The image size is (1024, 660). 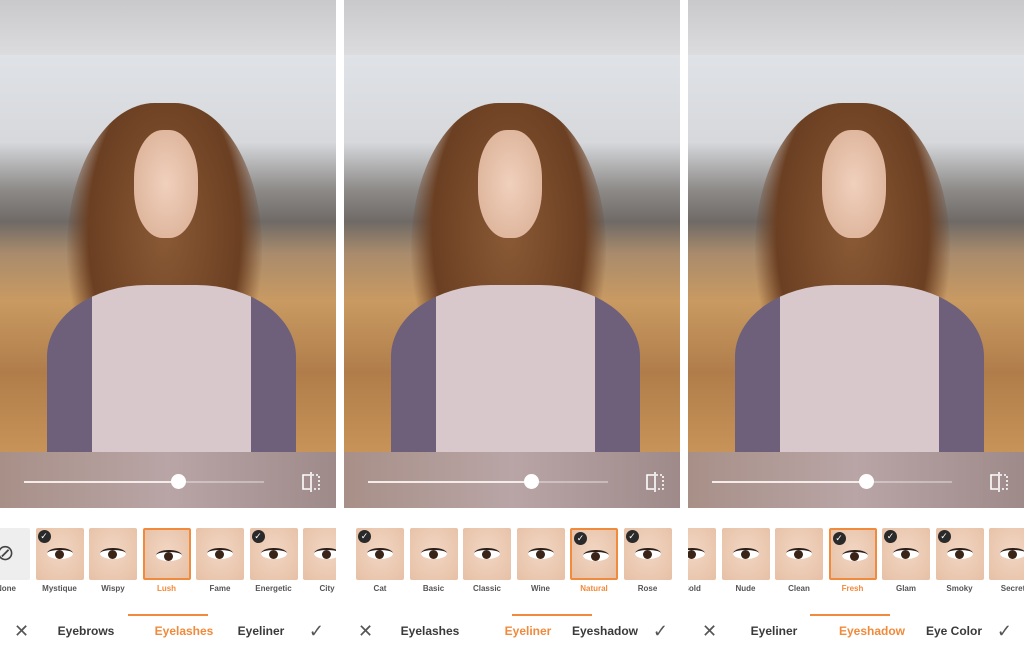 What do you see at coordinates (273, 588) in the screenshot?
I see `style-label: Energetic` at bounding box center [273, 588].